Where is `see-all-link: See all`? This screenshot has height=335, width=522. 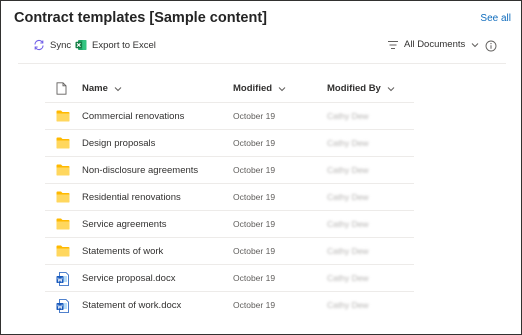 see-all-link: See all is located at coordinates (495, 18).